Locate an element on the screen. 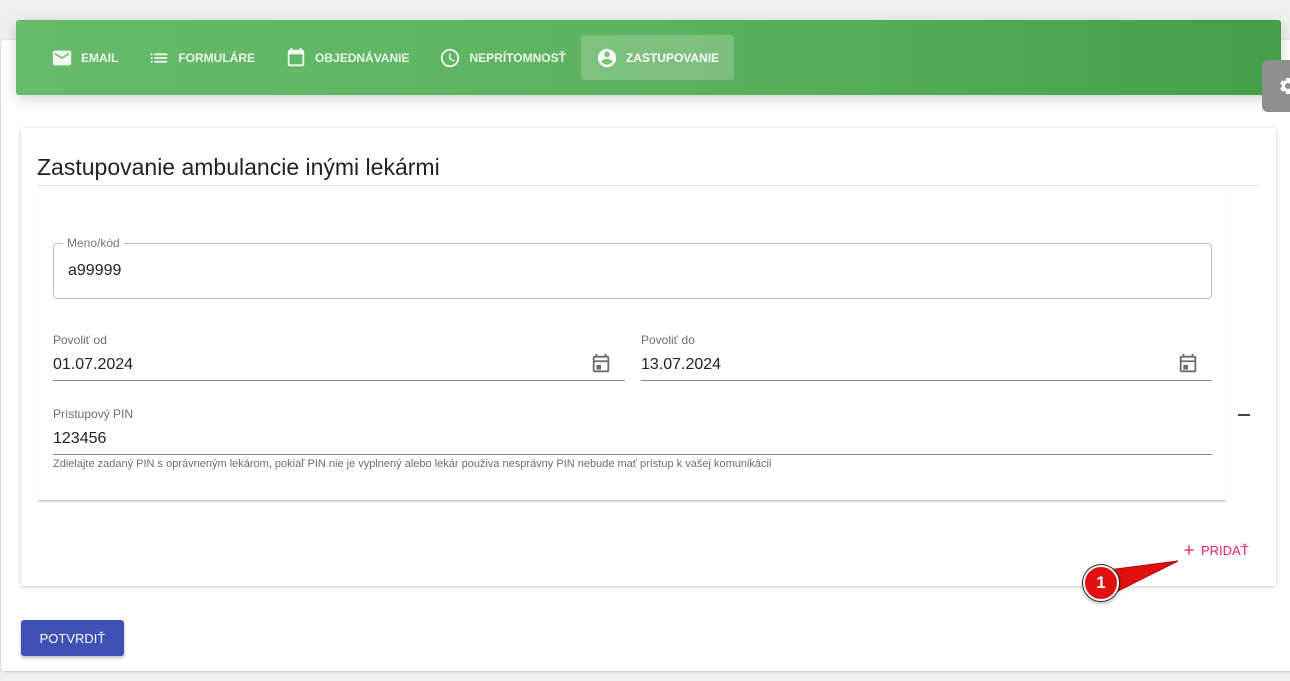 The image size is (1290, 681). confirm-button: POTVRDIŤ is located at coordinates (72, 638).